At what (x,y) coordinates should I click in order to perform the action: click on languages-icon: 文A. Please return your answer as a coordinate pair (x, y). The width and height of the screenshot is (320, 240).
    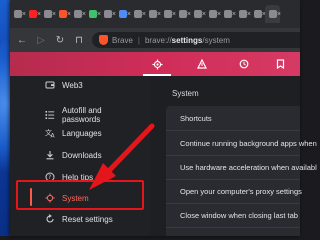
    Looking at the image, I should click on (50, 133).